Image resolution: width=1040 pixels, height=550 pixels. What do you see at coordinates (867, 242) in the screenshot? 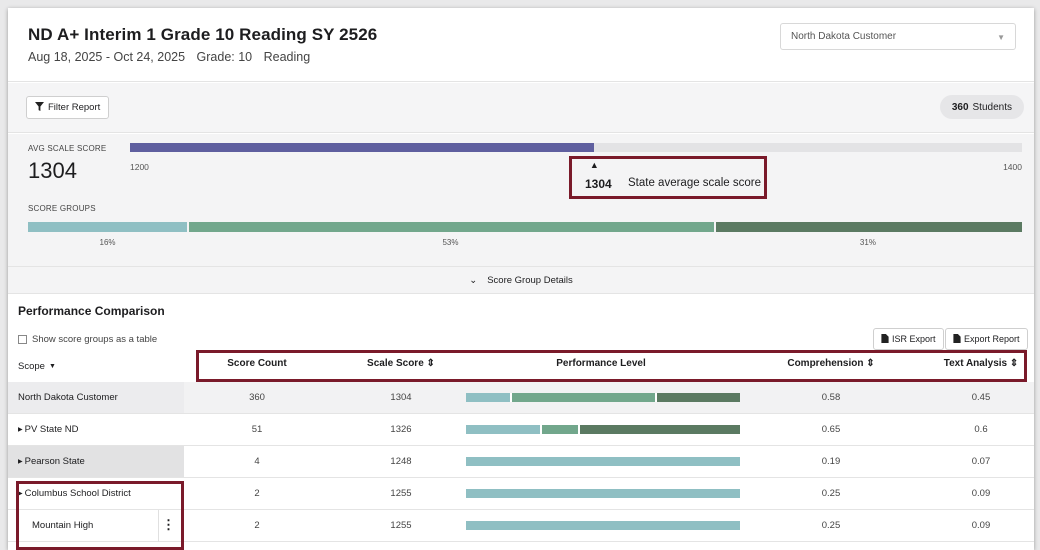
I see `score-group-percentage: 31%` at bounding box center [867, 242].